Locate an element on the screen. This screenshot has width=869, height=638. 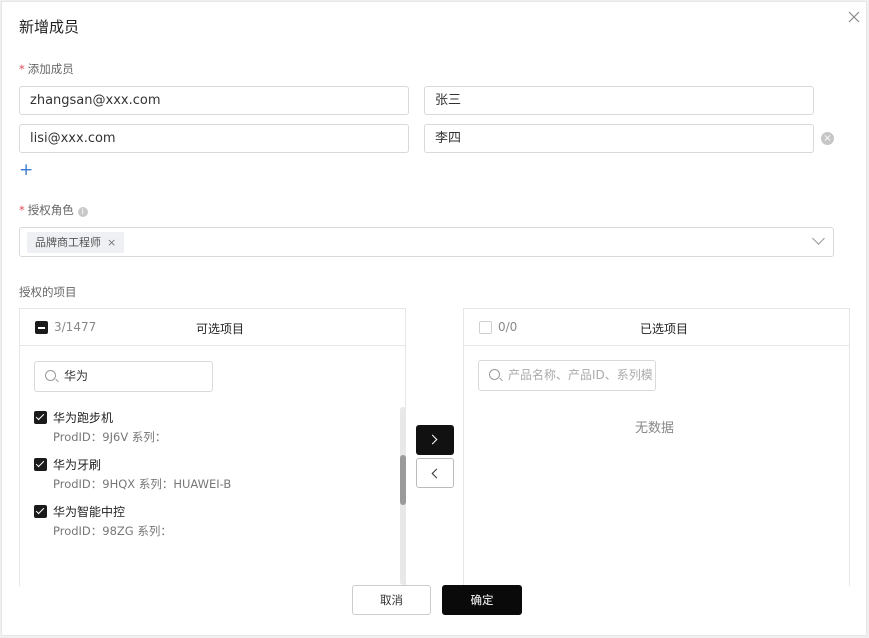
empty-state-text: 无数据 is located at coordinates (655, 428).